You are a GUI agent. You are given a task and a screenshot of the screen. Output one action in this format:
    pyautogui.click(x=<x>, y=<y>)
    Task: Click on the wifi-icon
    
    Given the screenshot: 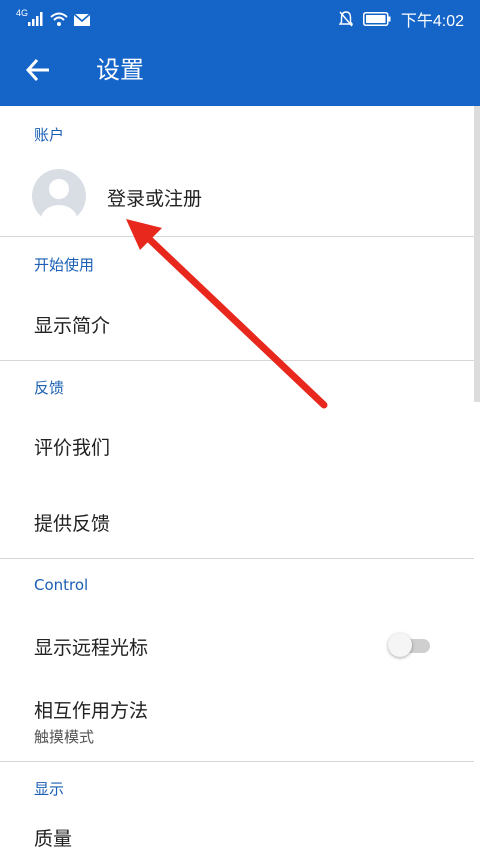 What is the action you would take?
    pyautogui.click(x=59, y=19)
    